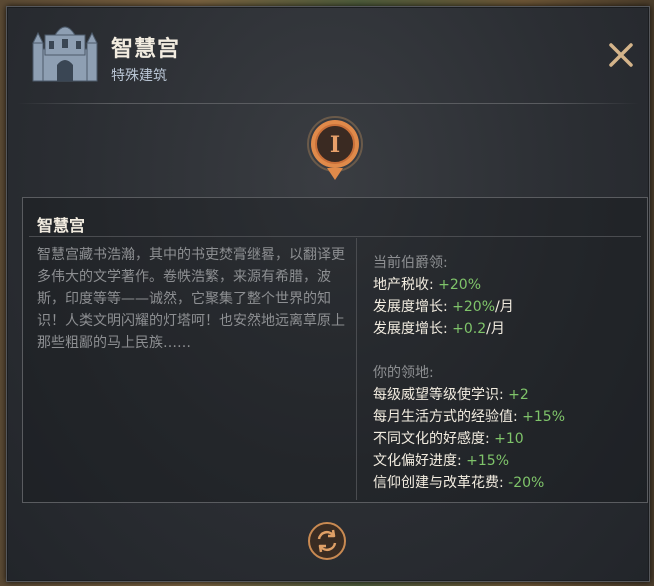  I want to click on realm-effect-row: 信仰创建与改革花费: -20%, so click(503, 483).